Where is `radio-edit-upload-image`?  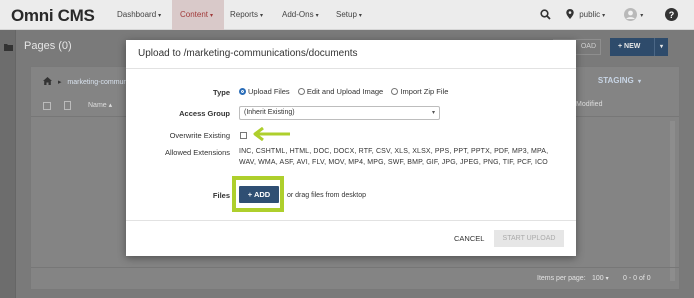 radio-edit-upload-image is located at coordinates (301, 91).